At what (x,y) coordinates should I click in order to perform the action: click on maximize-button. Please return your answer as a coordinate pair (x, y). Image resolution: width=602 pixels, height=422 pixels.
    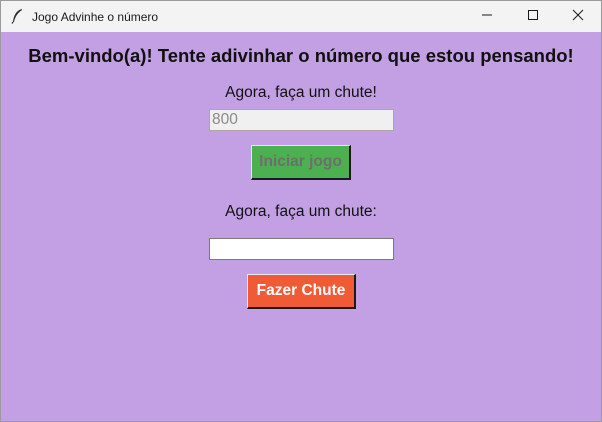
    Looking at the image, I should click on (533, 16).